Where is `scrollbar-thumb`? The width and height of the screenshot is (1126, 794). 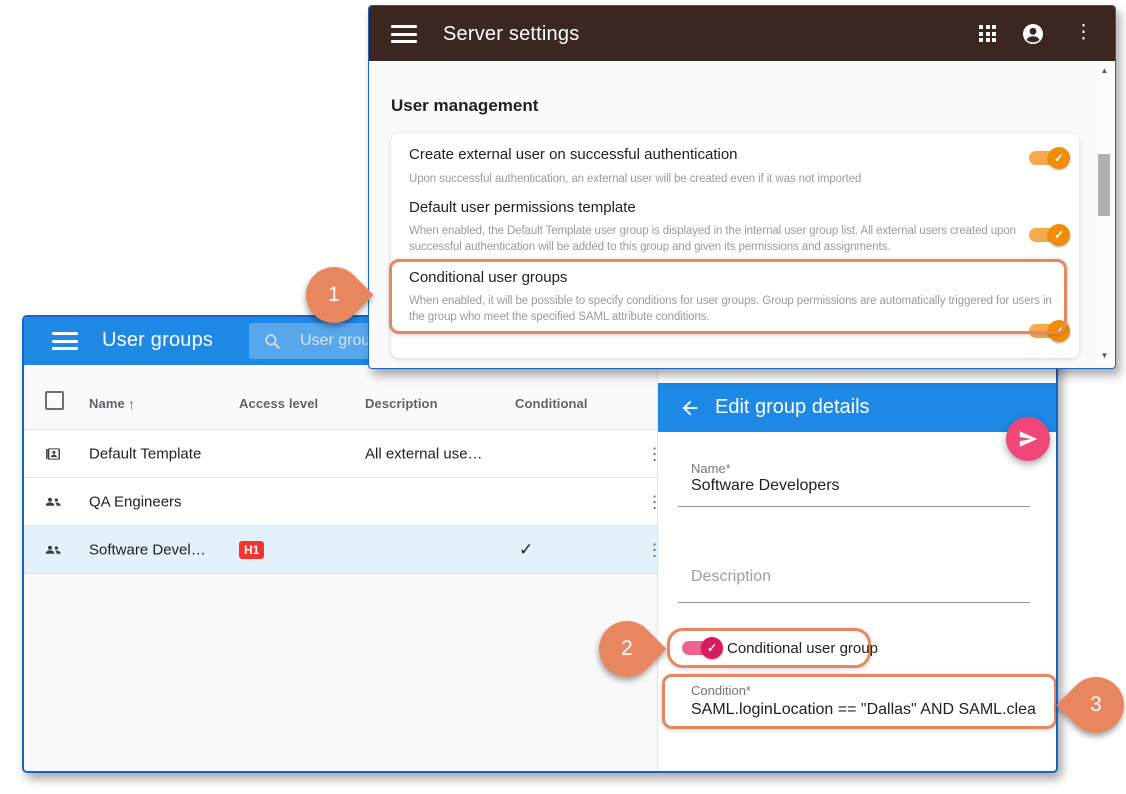 scrollbar-thumb is located at coordinates (1104, 185).